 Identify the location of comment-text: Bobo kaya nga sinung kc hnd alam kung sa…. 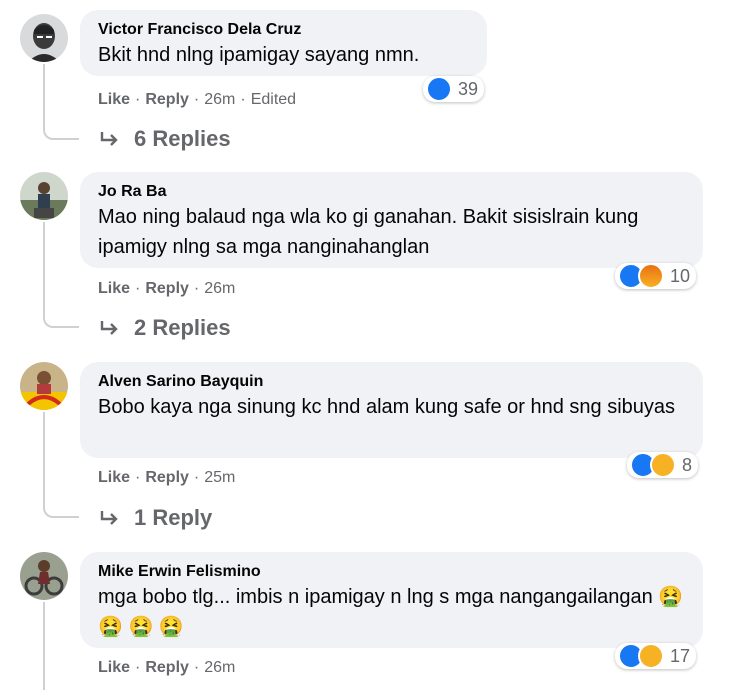
(387, 407).